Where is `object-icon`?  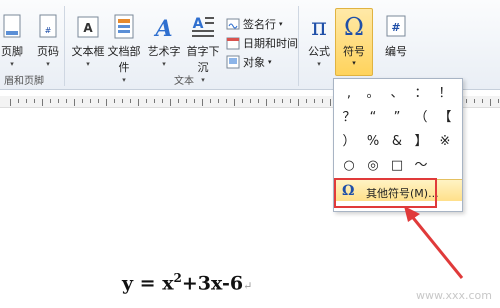
object-icon is located at coordinates (233, 62).